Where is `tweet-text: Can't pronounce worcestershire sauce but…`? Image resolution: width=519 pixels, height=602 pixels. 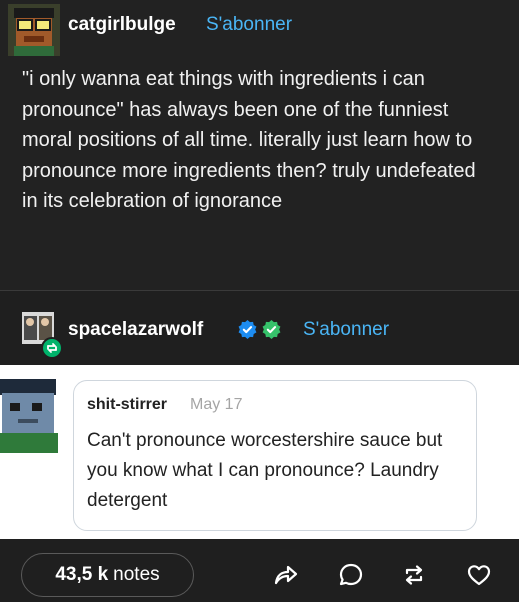 tweet-text: Can't pronounce worcestershire sauce but… is located at coordinates (265, 470).